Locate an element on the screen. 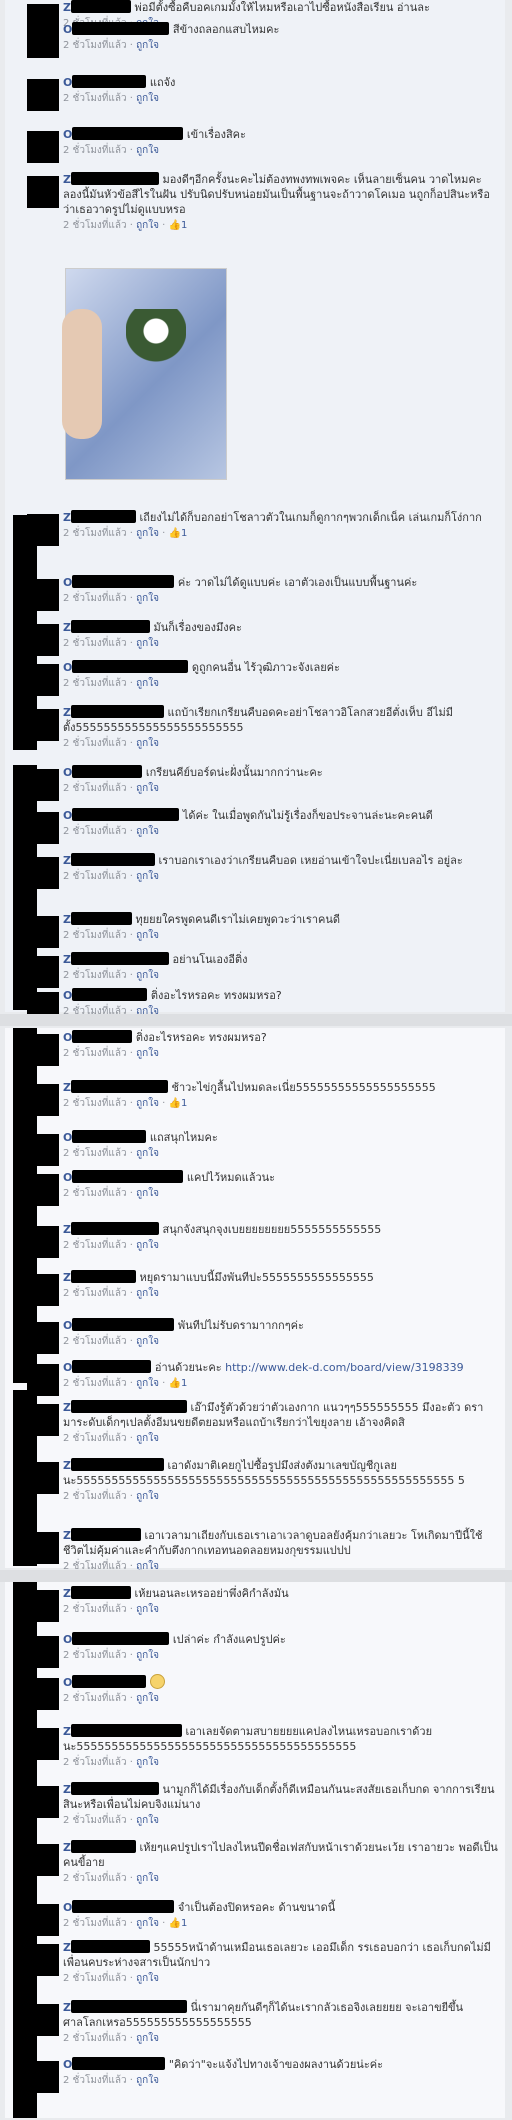  comment-link: http://www.dek-d.com/board/view/3198339 is located at coordinates (344, 1367).